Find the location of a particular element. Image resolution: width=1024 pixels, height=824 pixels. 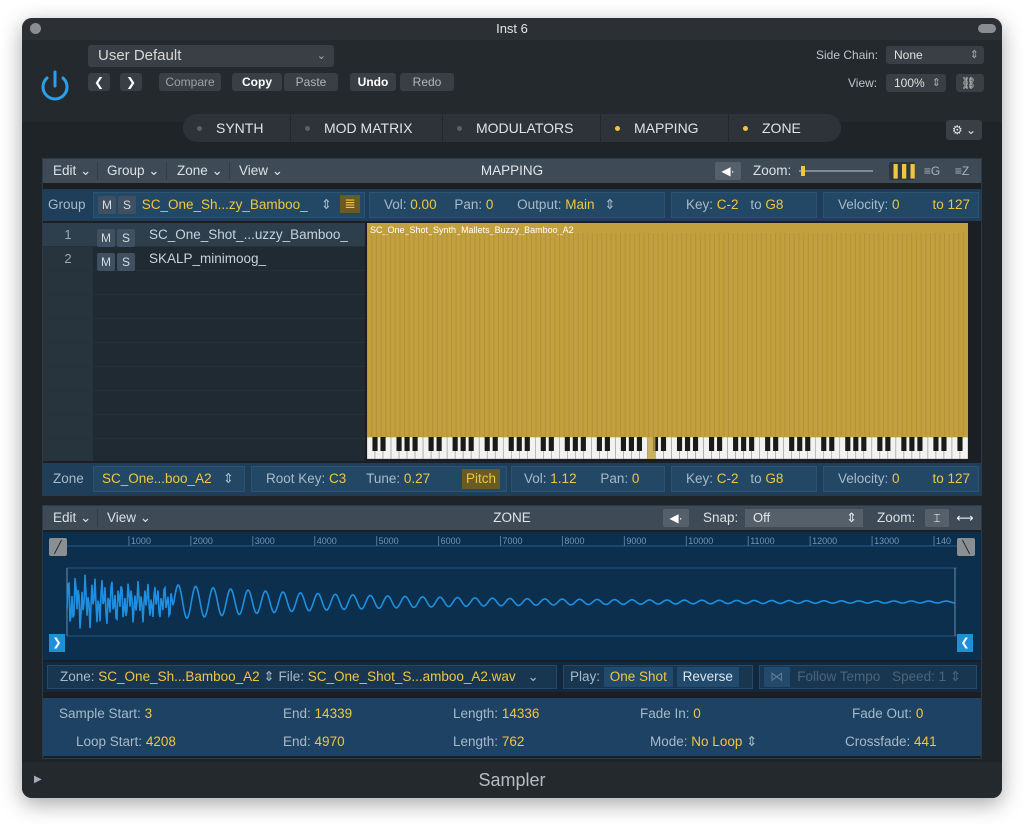

piano-keyboard is located at coordinates (667, 448).